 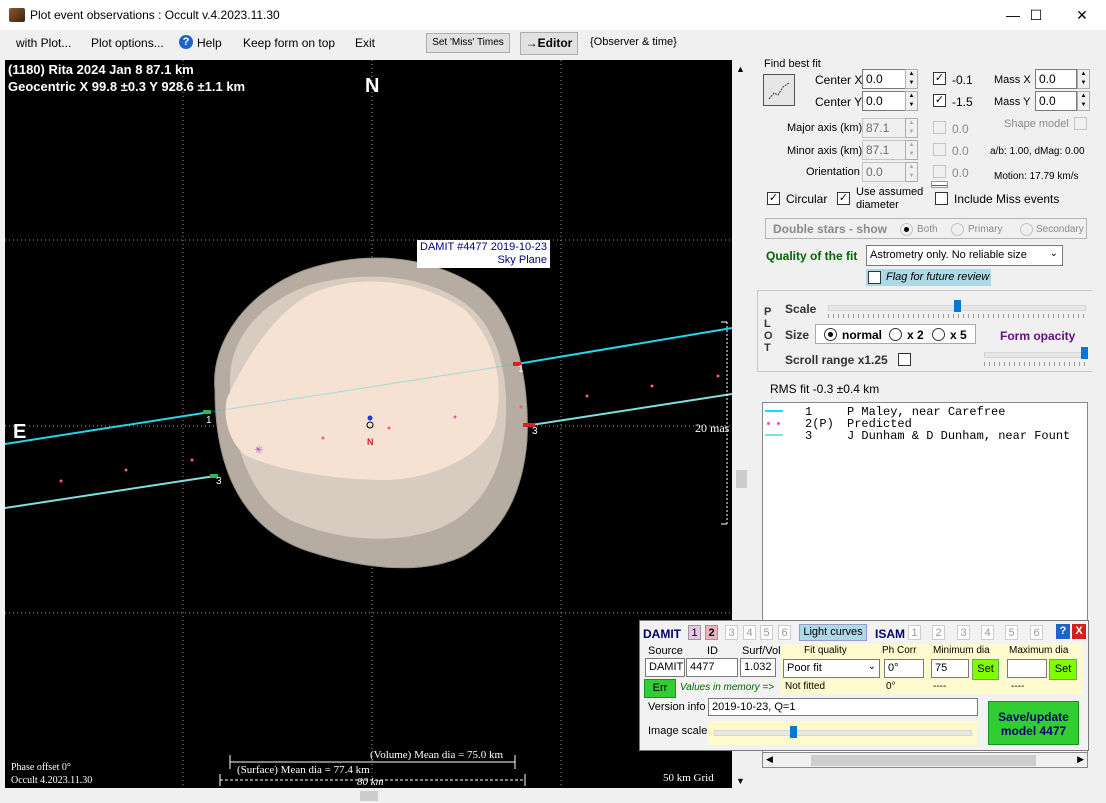 I want to click on circular-checkbox: ✓, so click(x=773, y=198).